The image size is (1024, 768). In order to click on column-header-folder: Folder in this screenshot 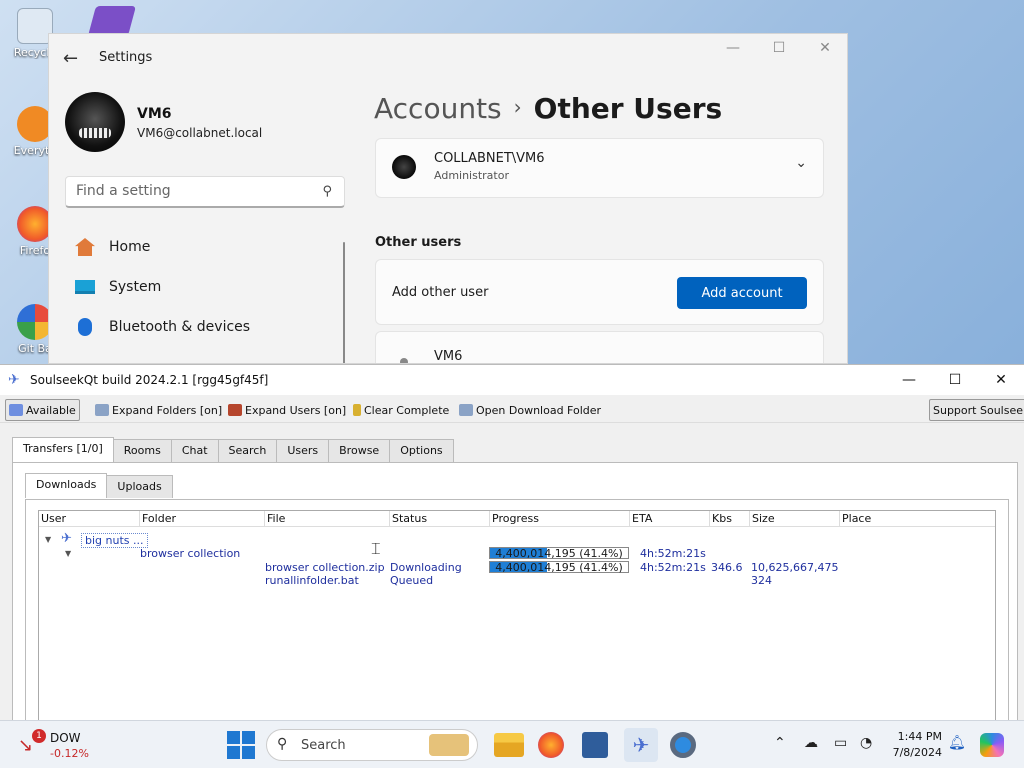, I will do `click(157, 519)`.